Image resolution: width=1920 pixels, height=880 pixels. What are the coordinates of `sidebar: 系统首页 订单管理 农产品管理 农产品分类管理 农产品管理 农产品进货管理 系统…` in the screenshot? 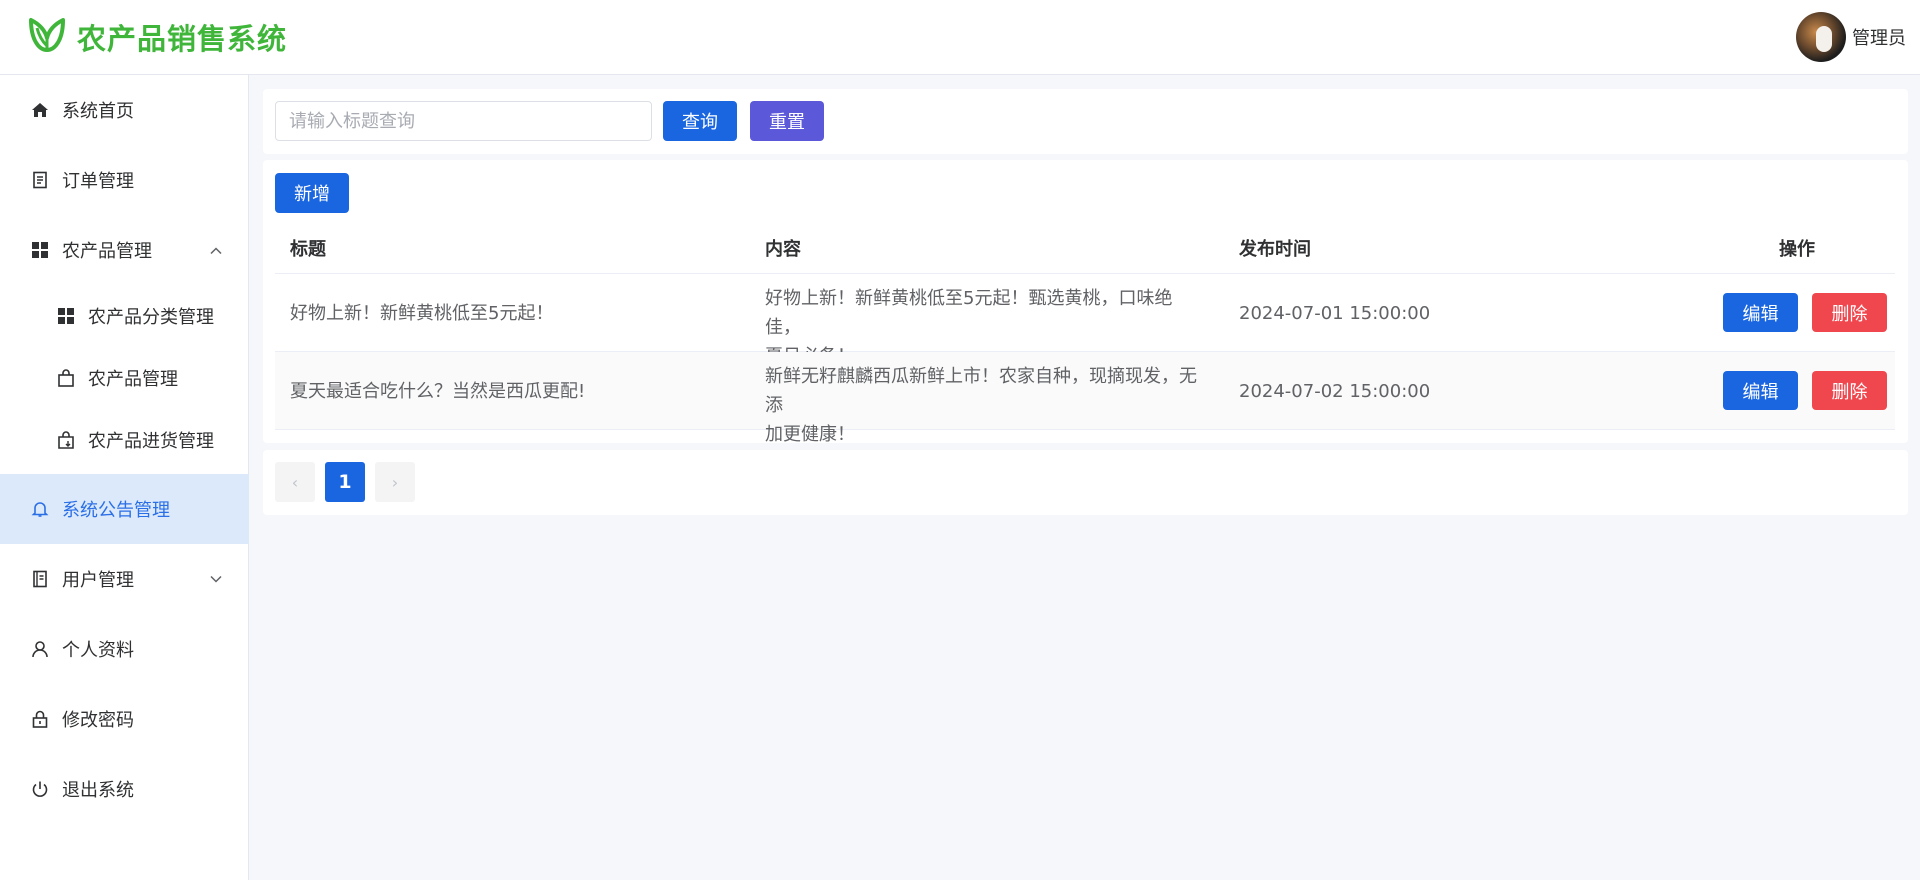 It's located at (124, 477).